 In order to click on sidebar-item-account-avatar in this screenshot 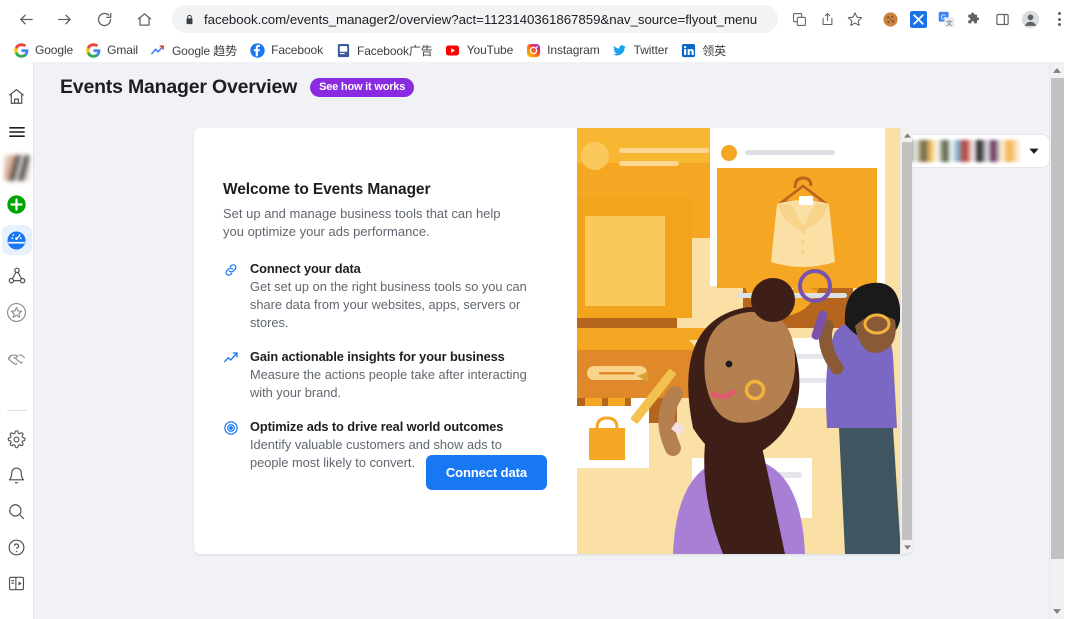, I will do `click(17, 168)`.